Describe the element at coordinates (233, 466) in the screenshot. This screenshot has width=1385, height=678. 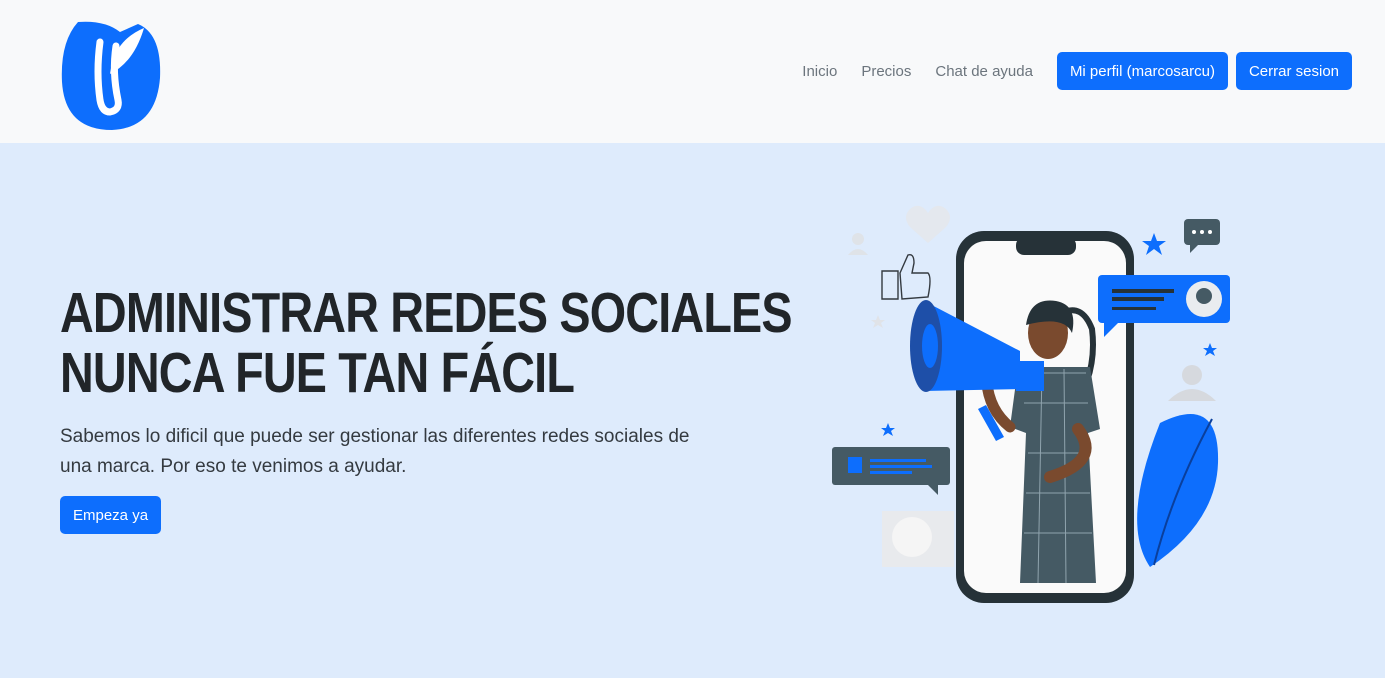
I see `hero-subtitle-line2: una marca. Por eso te venimos a ayudar.` at that location.